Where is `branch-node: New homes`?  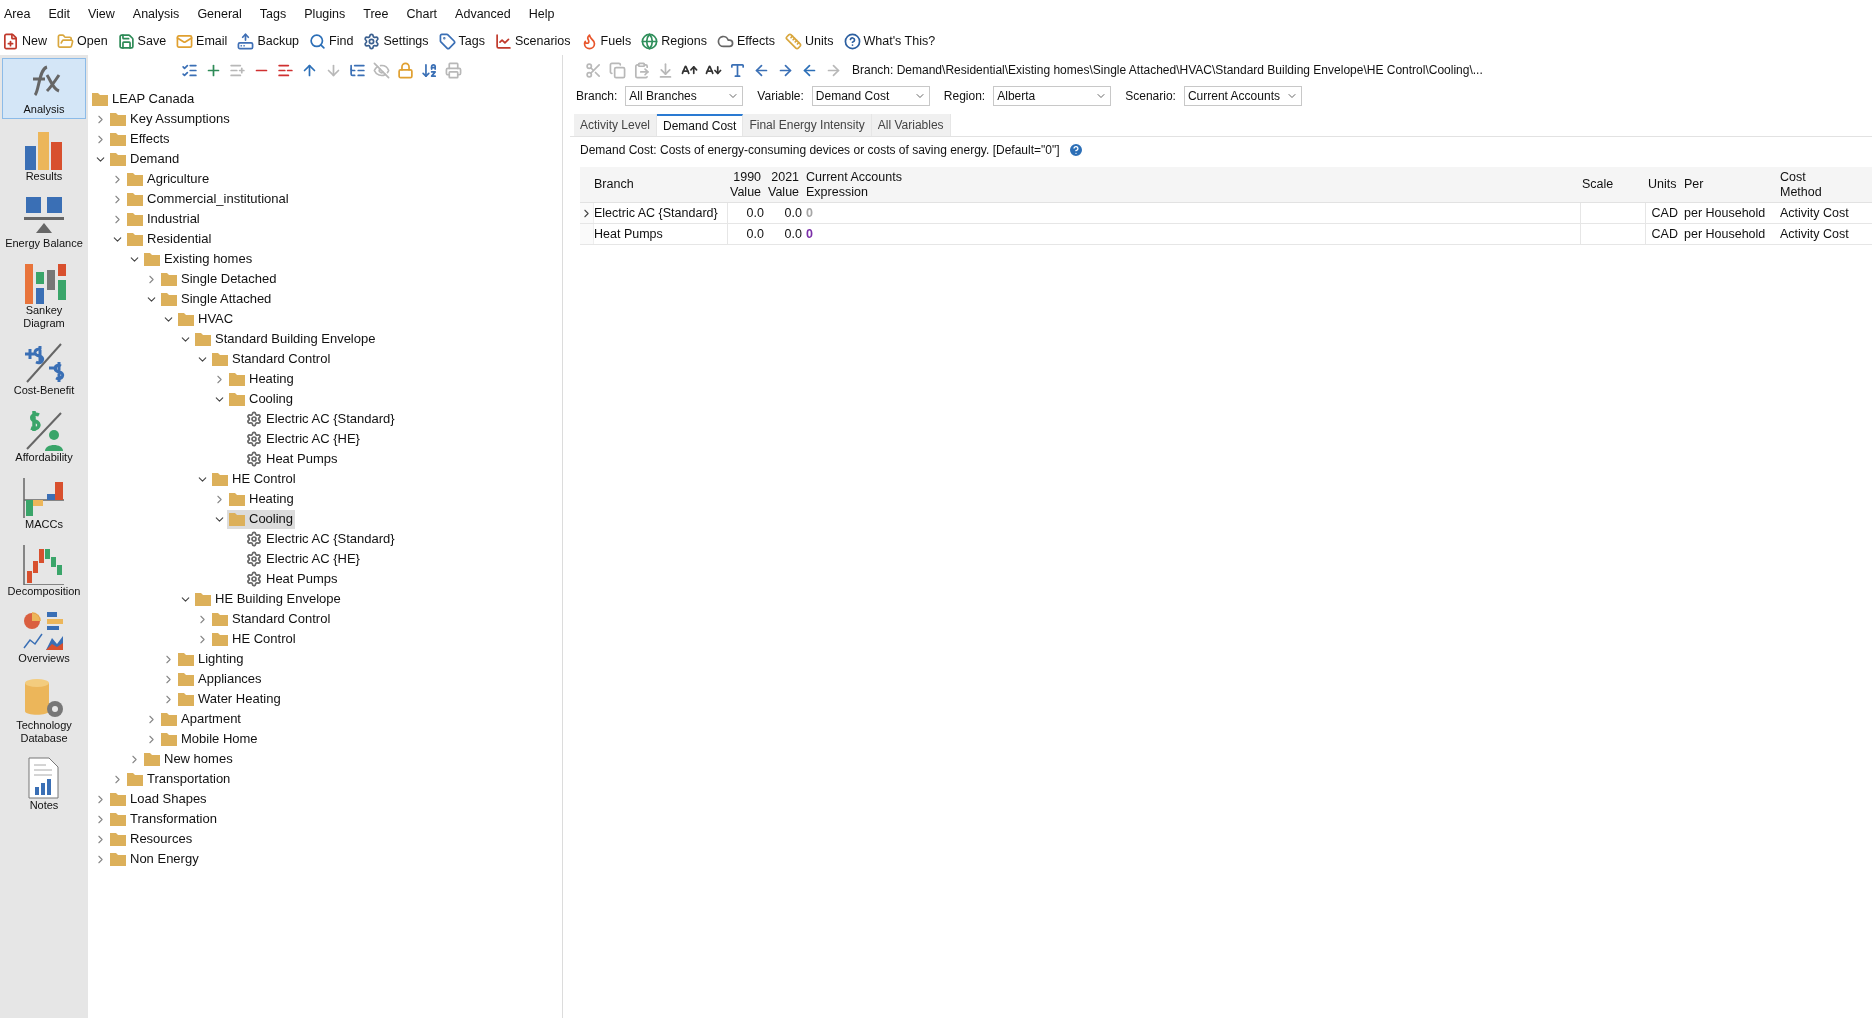 branch-node: New homes is located at coordinates (188, 759).